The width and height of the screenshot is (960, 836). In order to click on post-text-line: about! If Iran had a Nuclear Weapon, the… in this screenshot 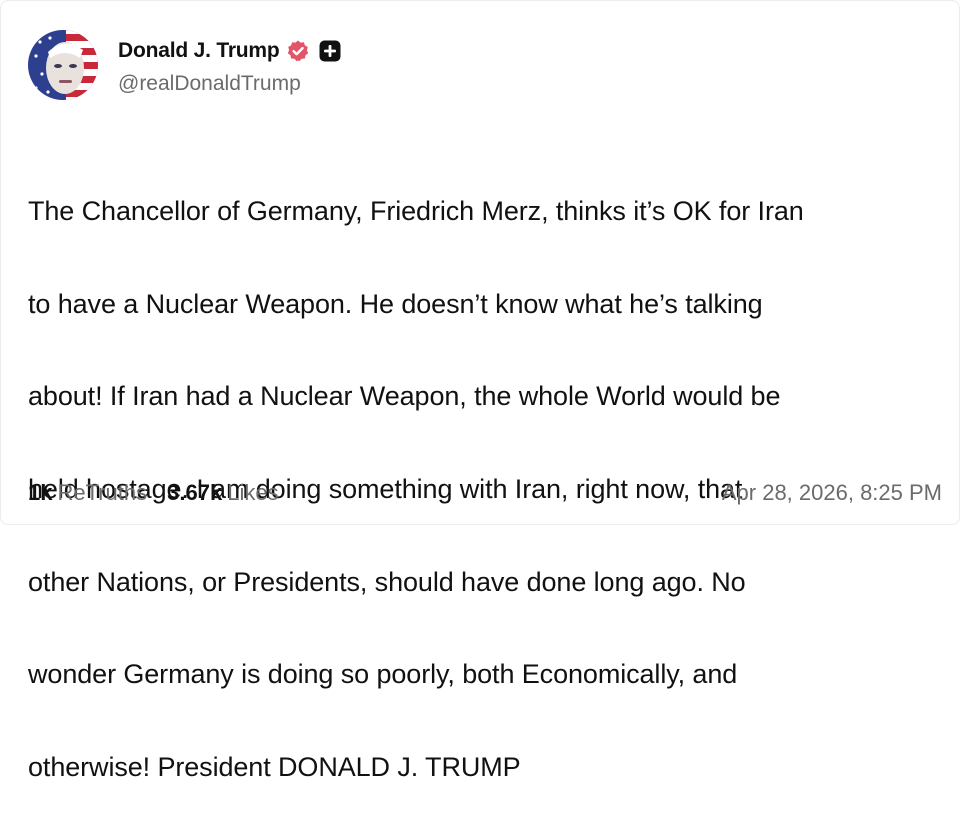, I will do `click(404, 396)`.